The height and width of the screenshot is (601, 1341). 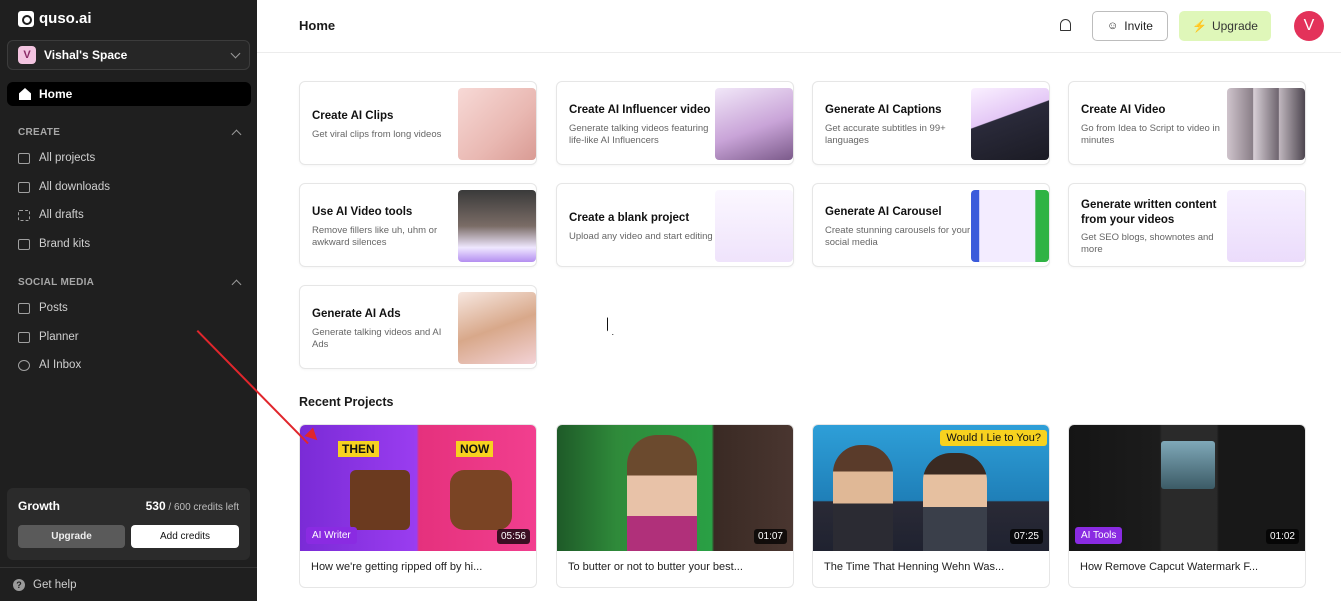 I want to click on ai-carousel-thumbnail, so click(x=1010, y=226).